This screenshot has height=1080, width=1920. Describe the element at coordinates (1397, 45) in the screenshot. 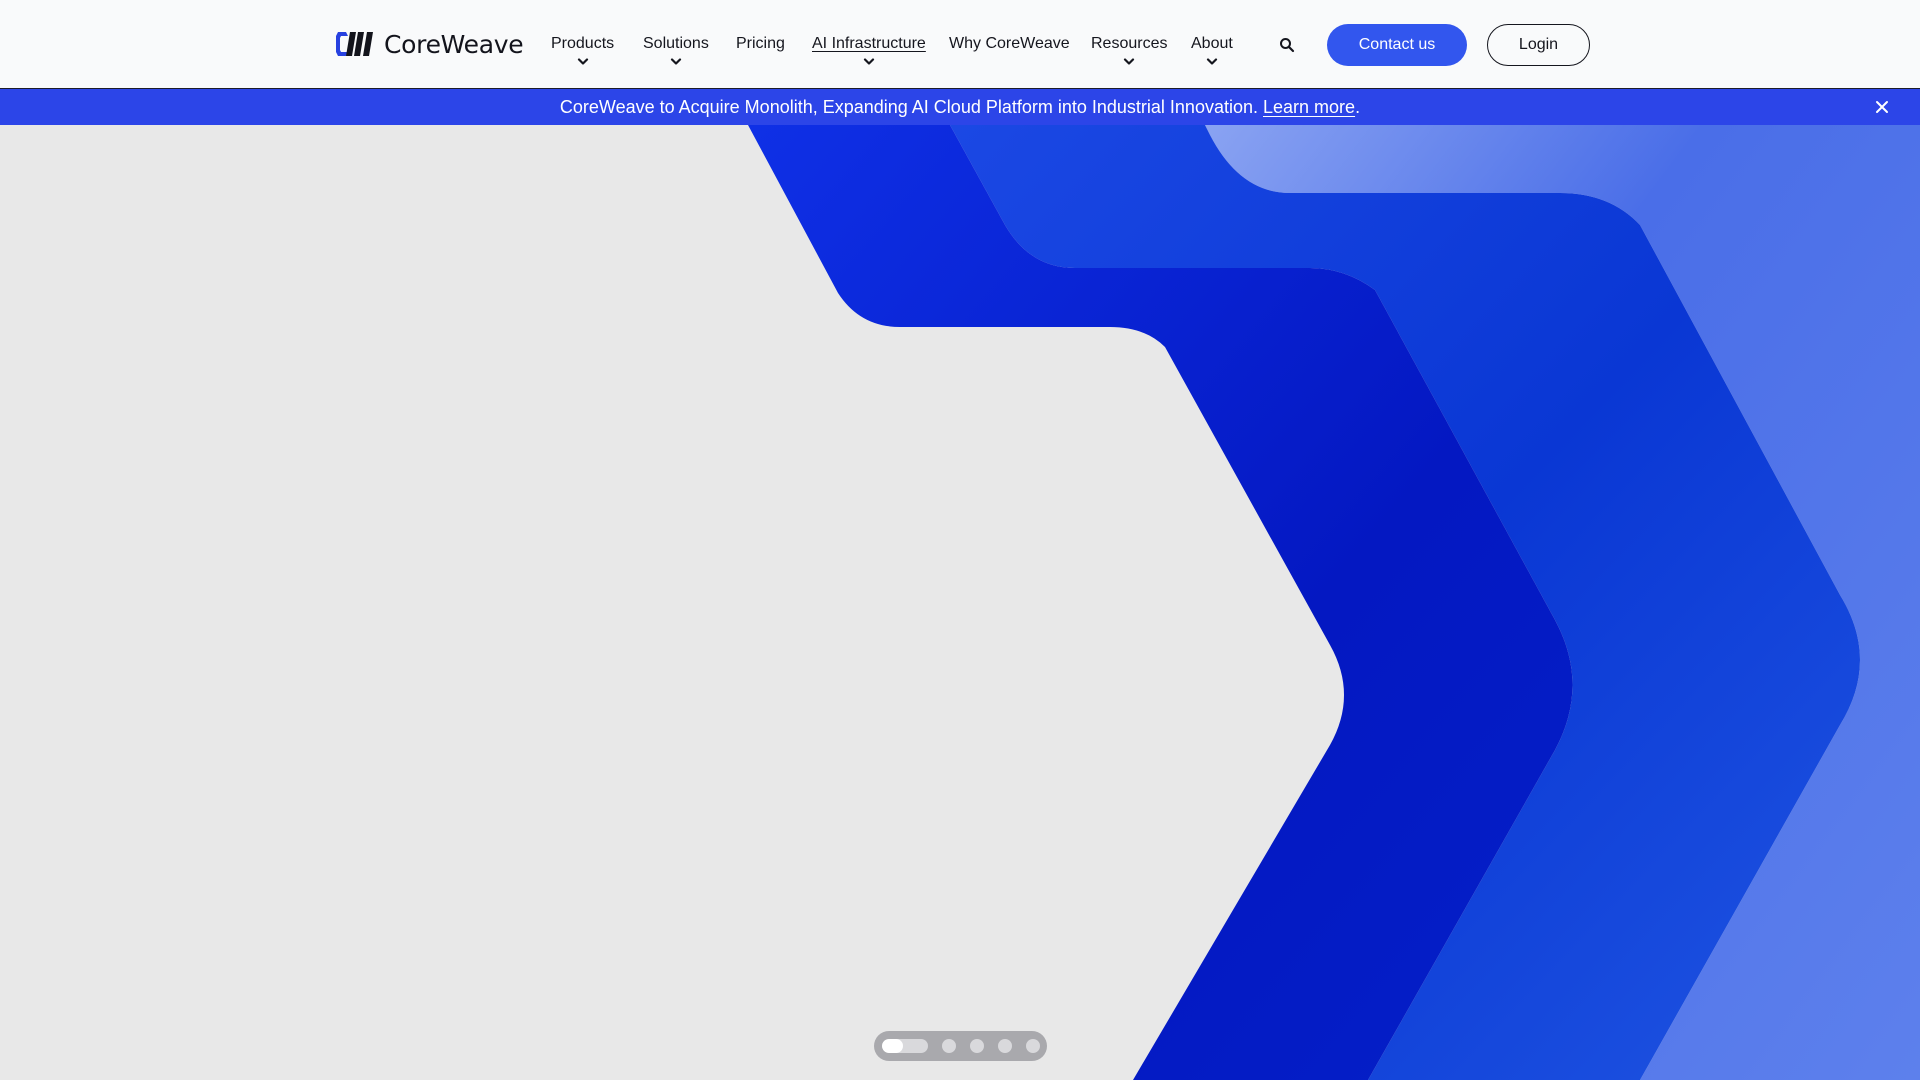

I see `contact-us-button: Contact us` at that location.